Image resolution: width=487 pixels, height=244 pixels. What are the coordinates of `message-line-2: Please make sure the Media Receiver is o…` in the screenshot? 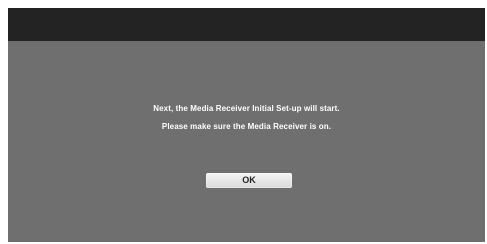 It's located at (246, 126).